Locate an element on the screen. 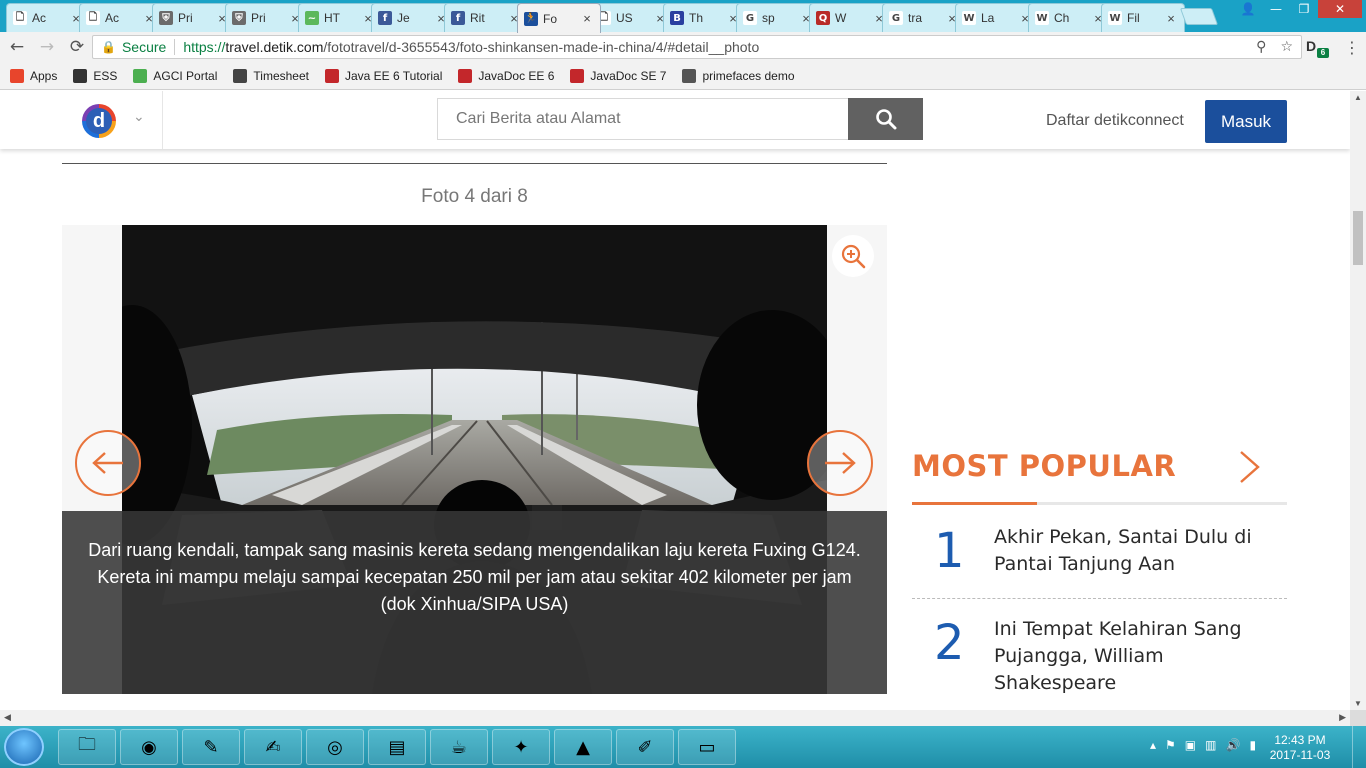  search-input: Cari Berita atau Alamat is located at coordinates (643, 119).